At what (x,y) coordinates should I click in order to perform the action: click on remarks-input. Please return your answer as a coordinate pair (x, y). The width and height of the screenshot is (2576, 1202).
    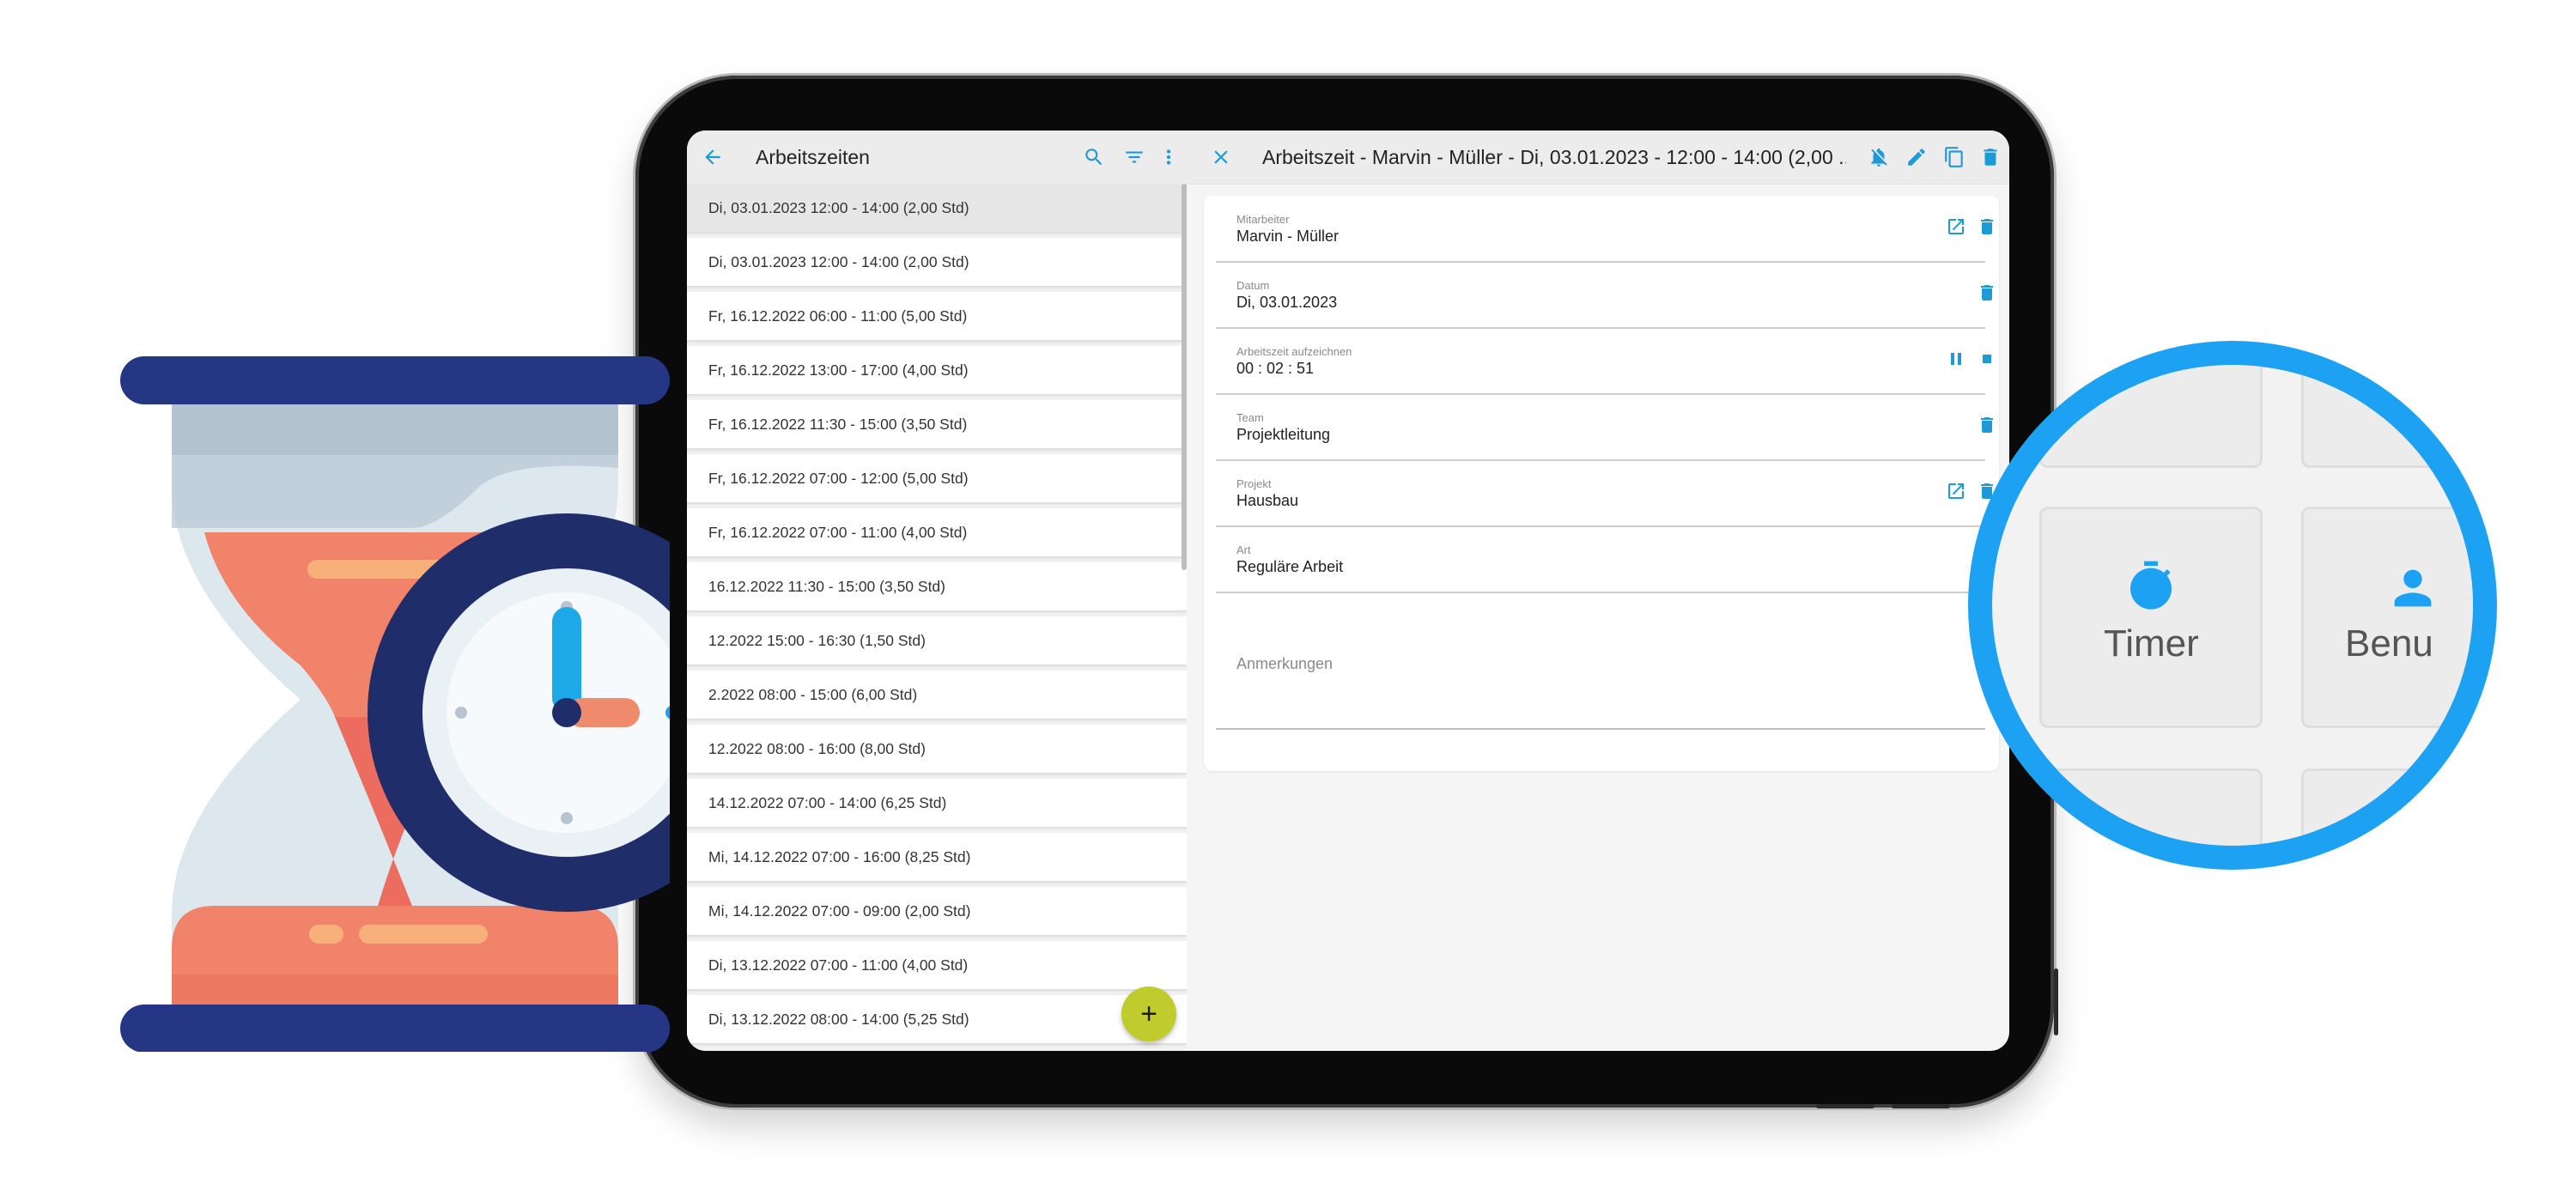
    Looking at the image, I should click on (1601, 729).